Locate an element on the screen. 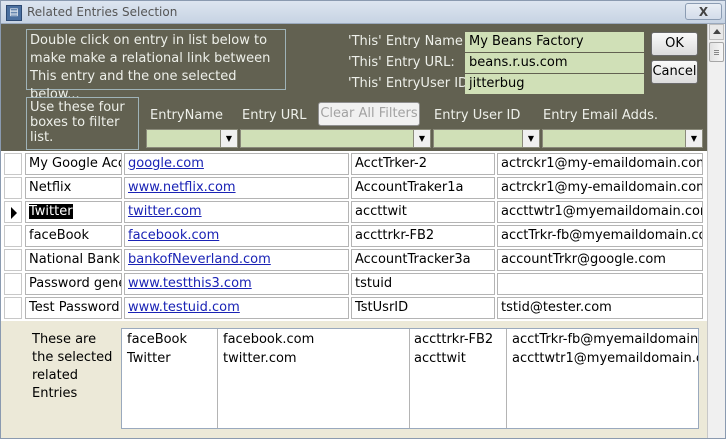 This screenshot has width=726, height=439. selected-entries-label: These are the selected related Entries is located at coordinates (72, 366).